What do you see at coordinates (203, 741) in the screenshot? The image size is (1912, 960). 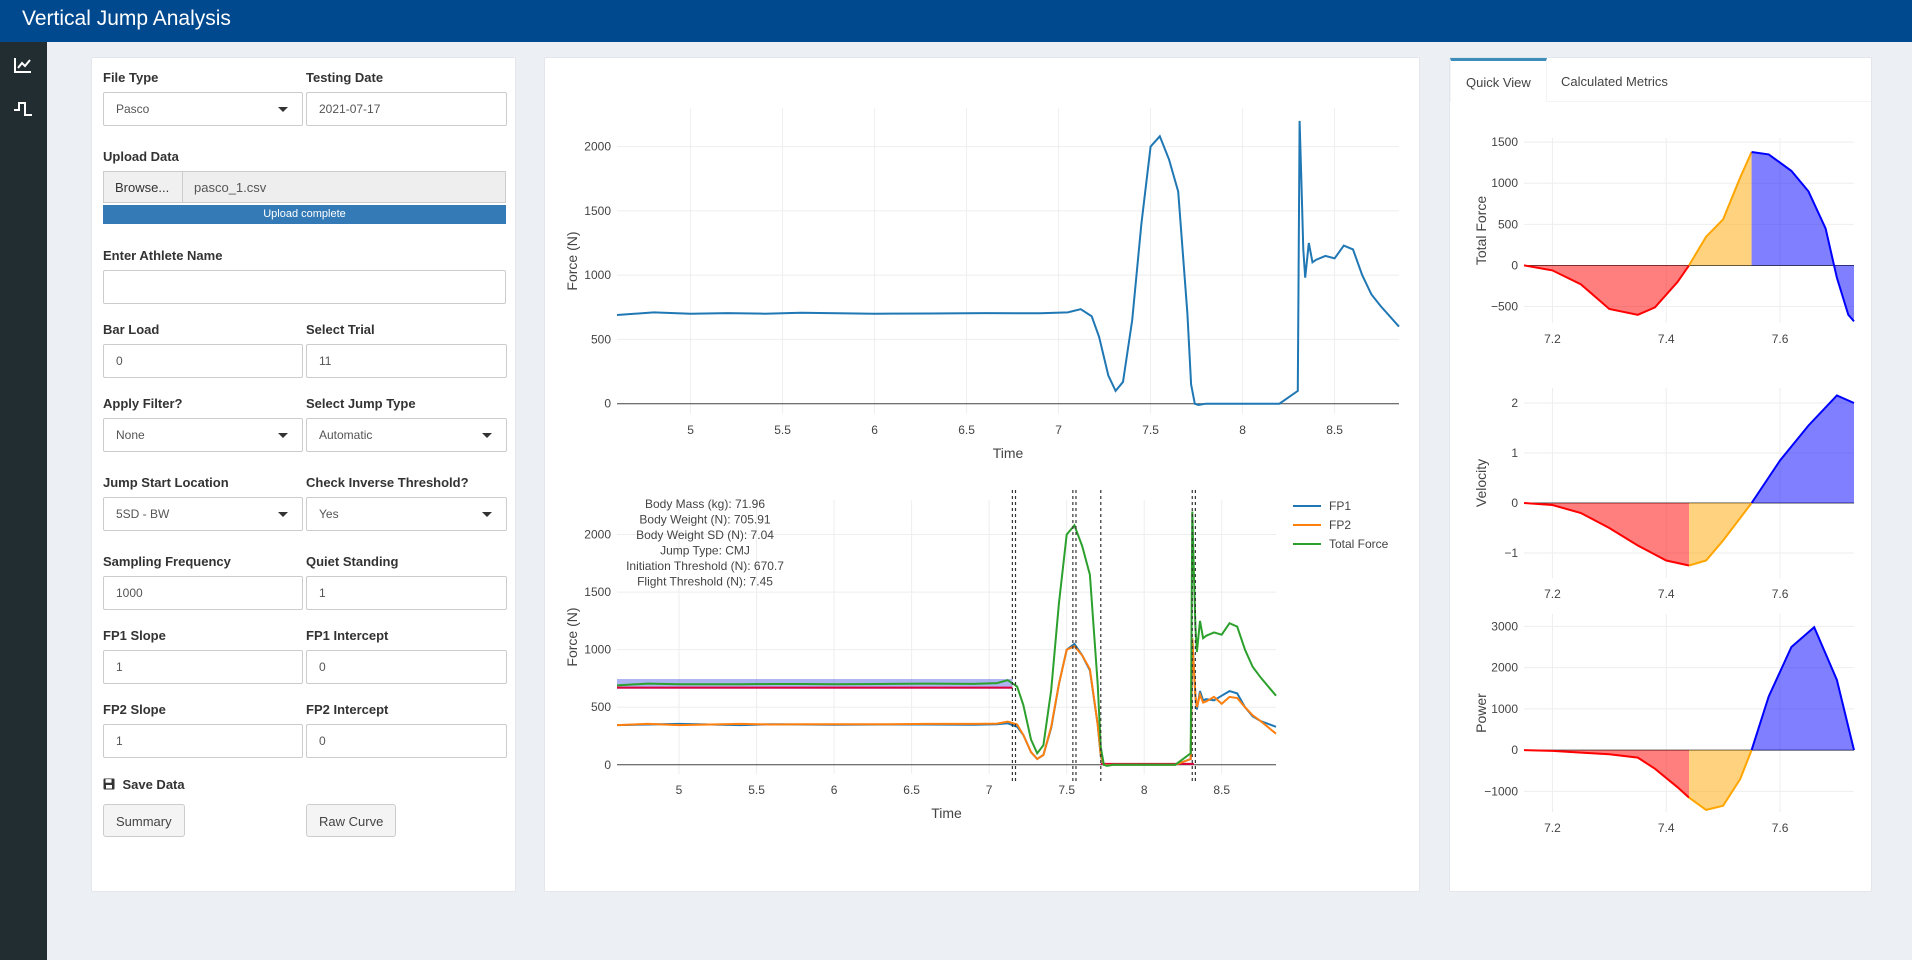 I see `fp2-slope-input: 1` at bounding box center [203, 741].